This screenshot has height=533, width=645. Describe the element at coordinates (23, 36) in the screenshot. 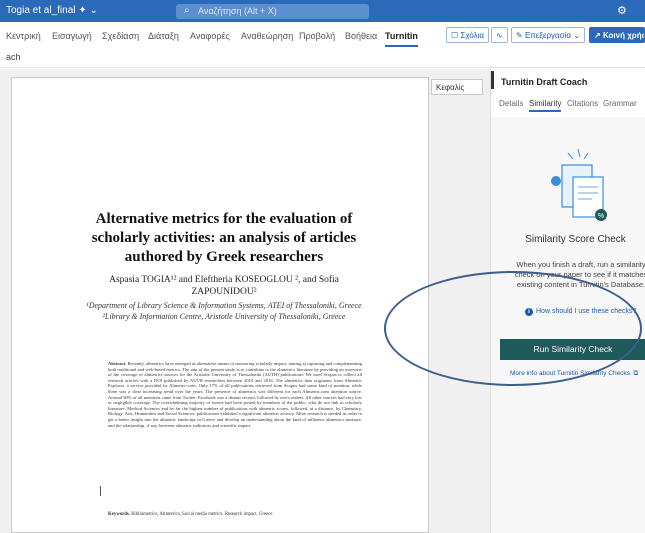

I see `tab-home: Κεντρική` at that location.